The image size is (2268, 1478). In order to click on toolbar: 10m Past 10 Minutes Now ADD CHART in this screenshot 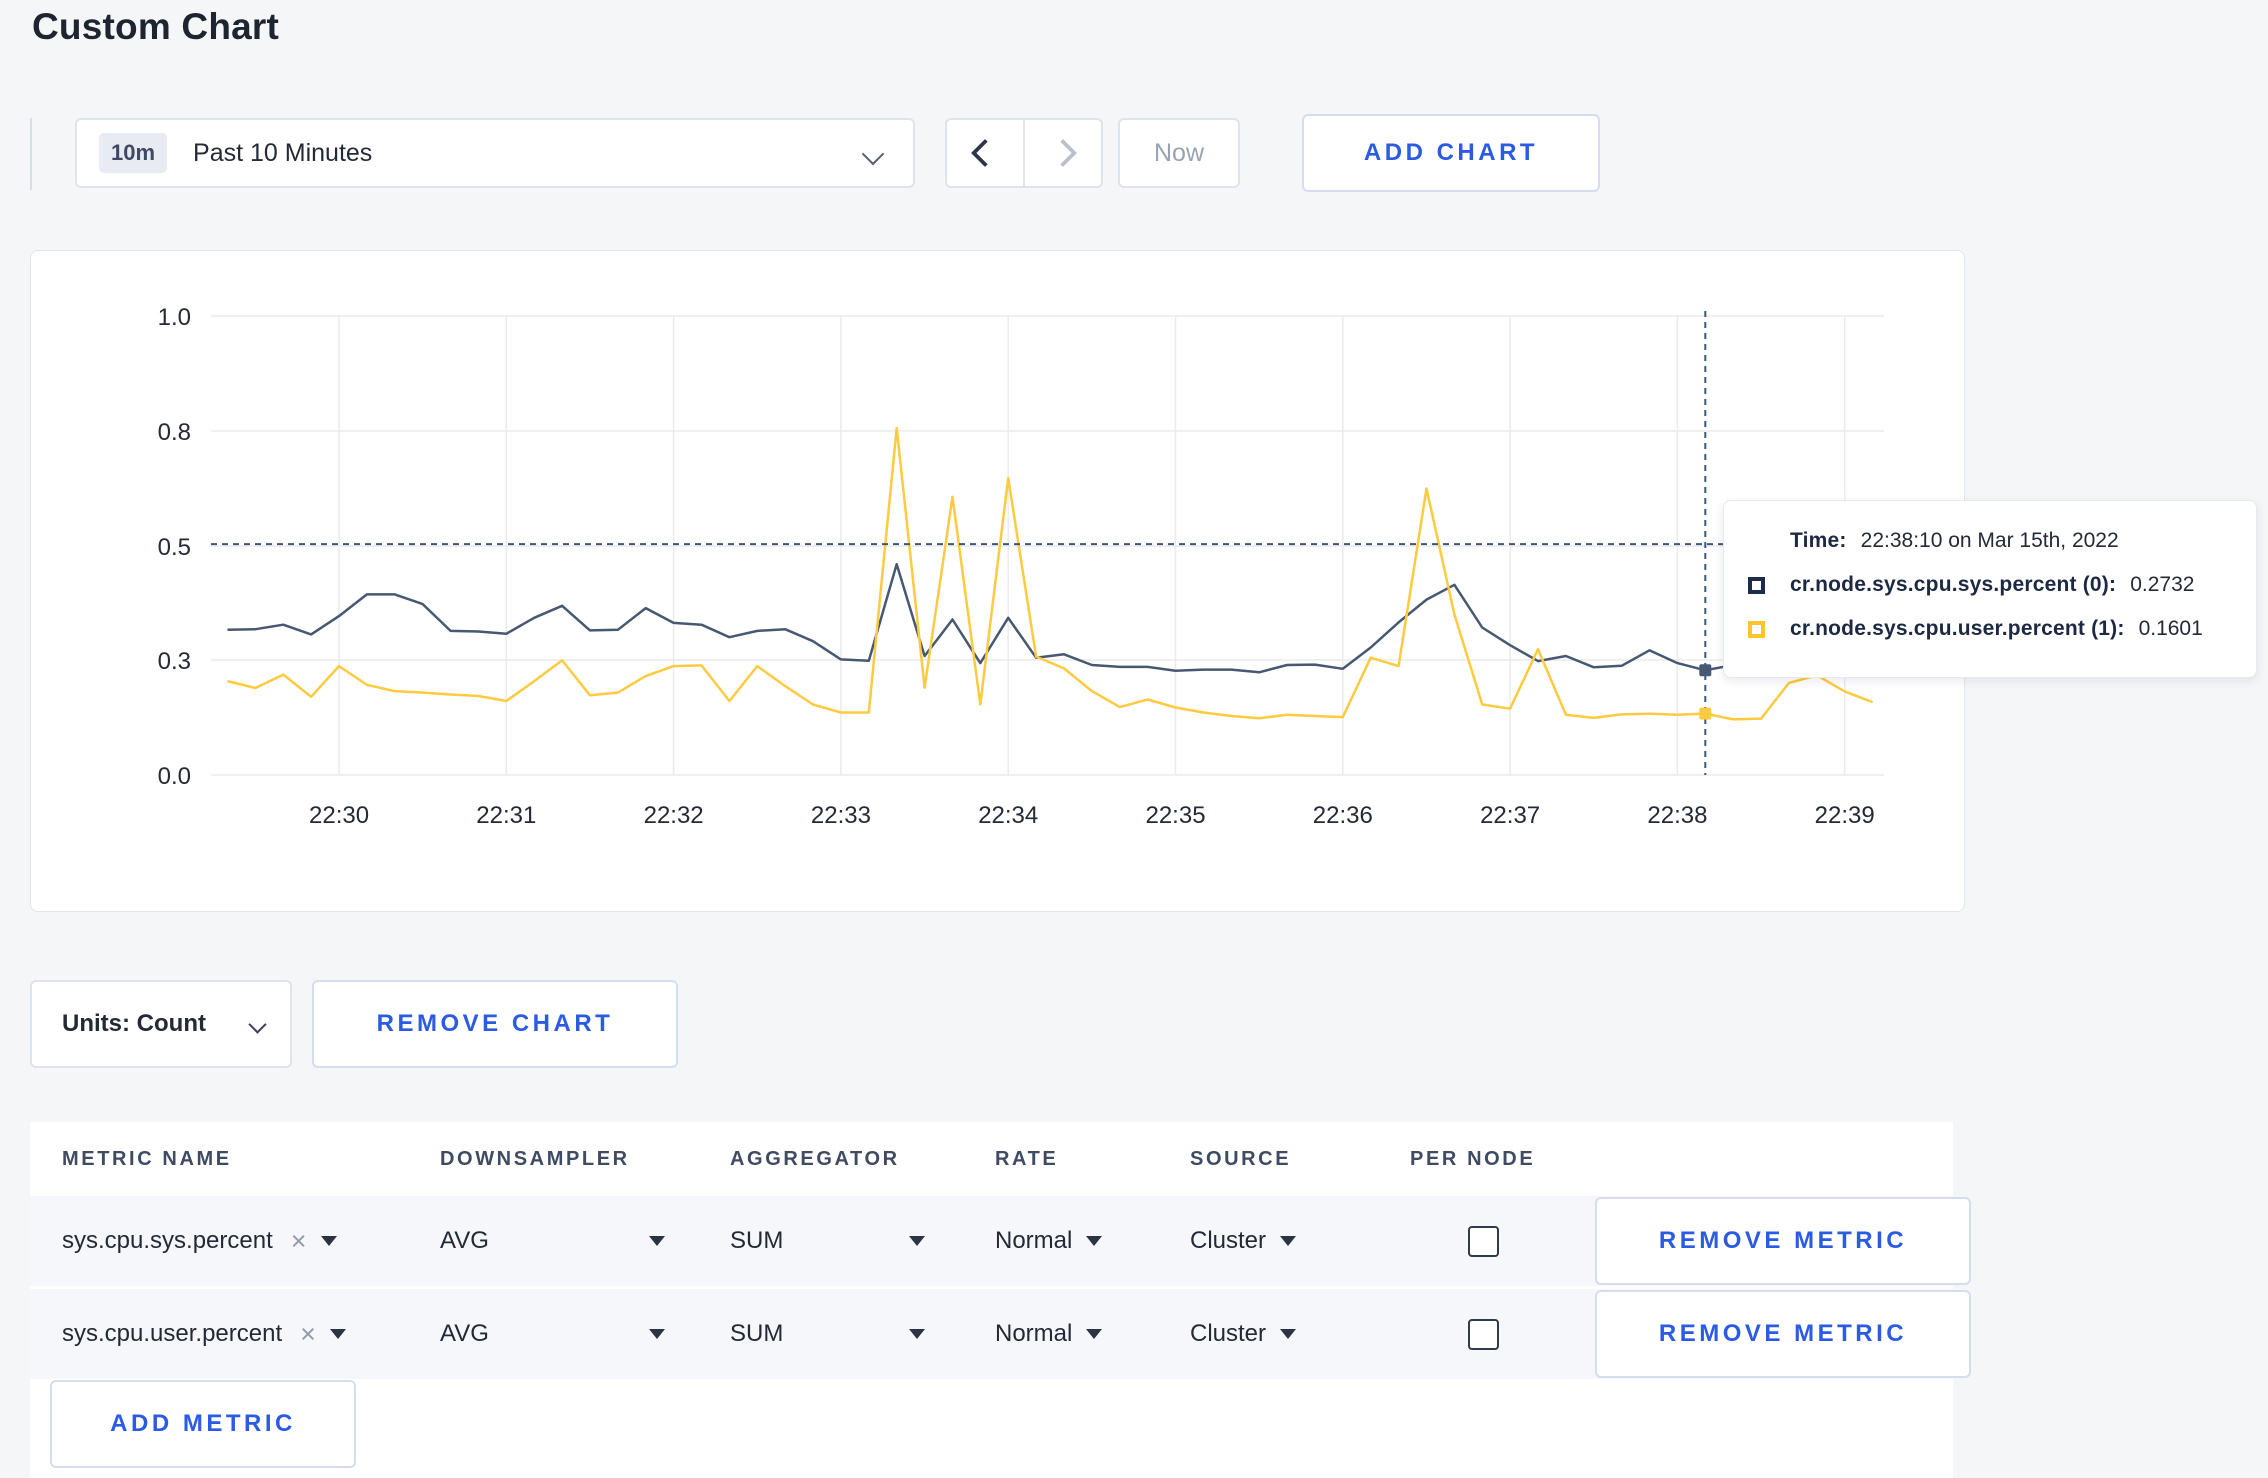, I will do `click(1134, 153)`.